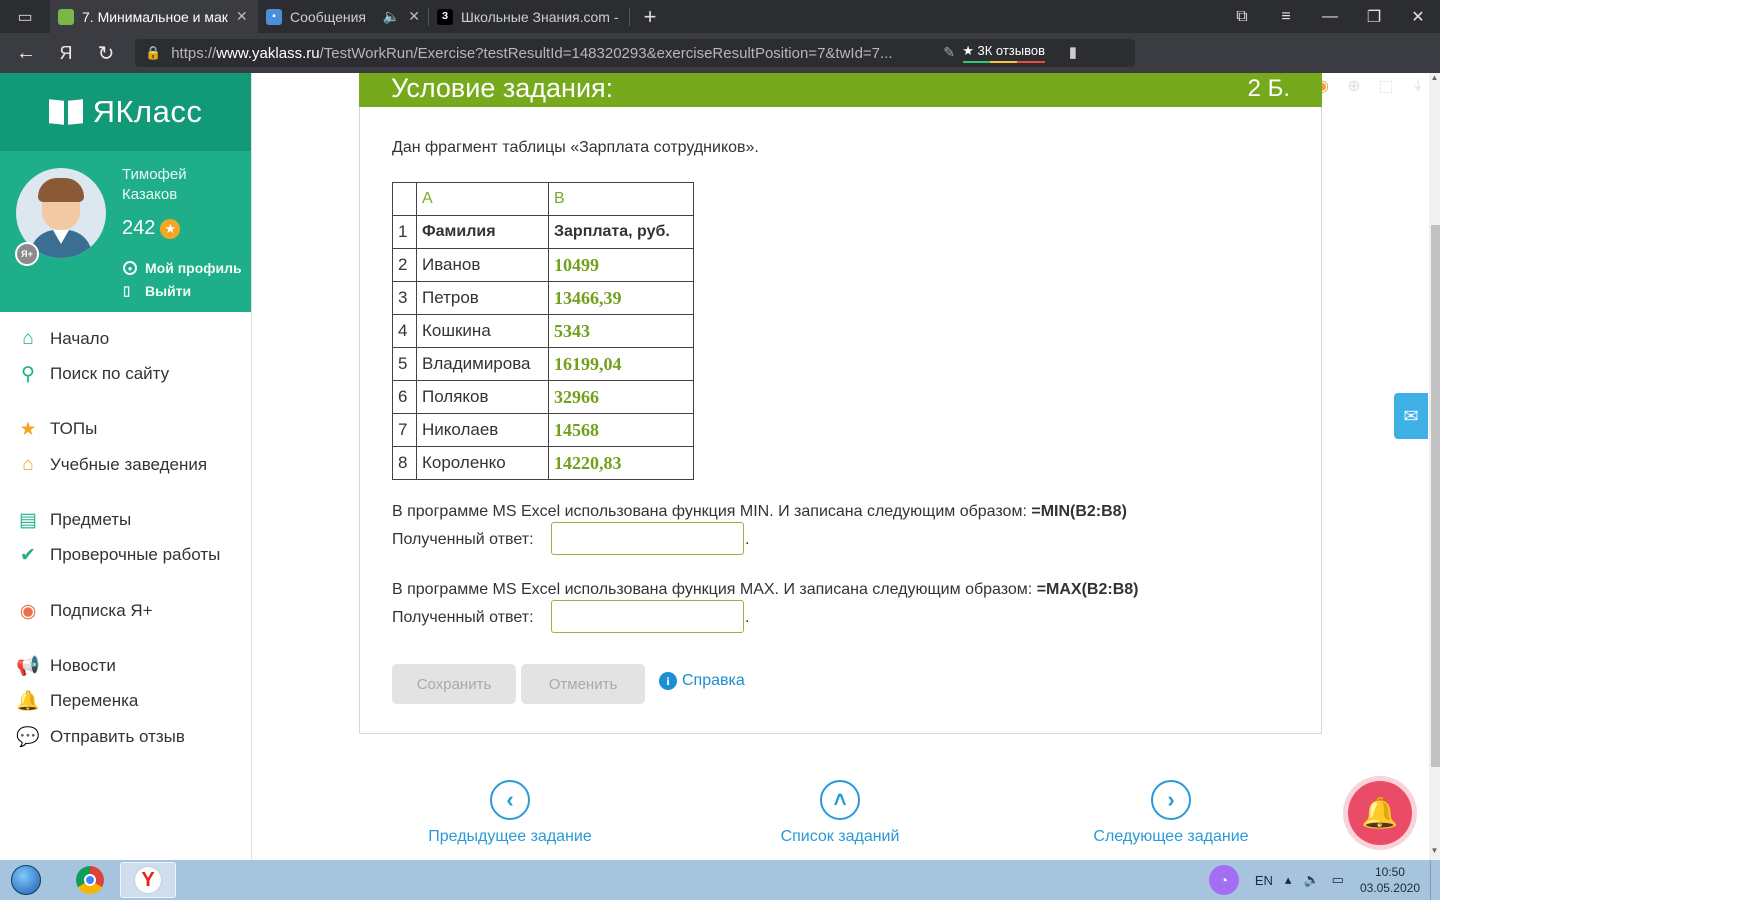 The width and height of the screenshot is (1746, 900). I want to click on tab-yaklass: 7. Минимальное и мак ✕, so click(154, 16).